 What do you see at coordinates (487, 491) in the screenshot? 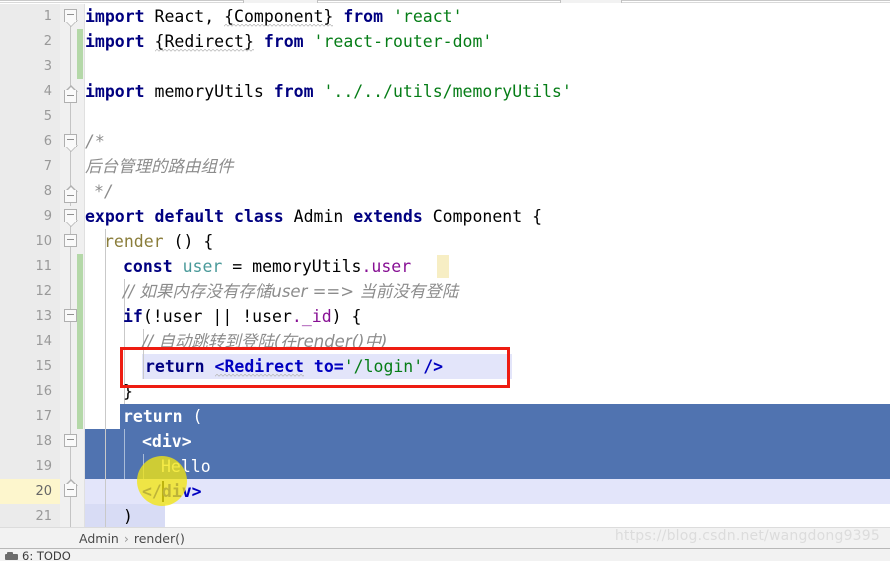
I see `current-line-highlight` at bounding box center [487, 491].